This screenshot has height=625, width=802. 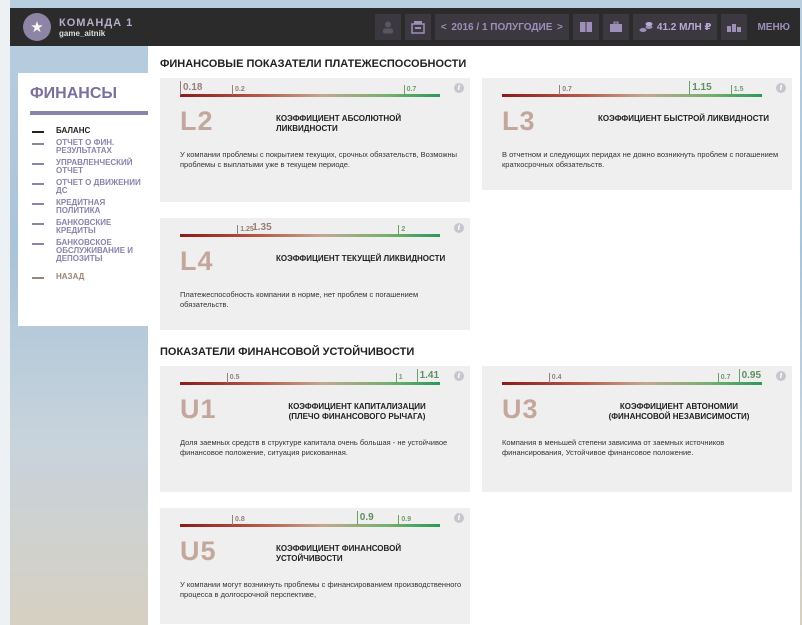 What do you see at coordinates (683, 118) in the screenshot?
I see `l3-name: КОЭФФИЦИЕНТ БЫСТРОЙ ЛИКВИДНОСТИ` at bounding box center [683, 118].